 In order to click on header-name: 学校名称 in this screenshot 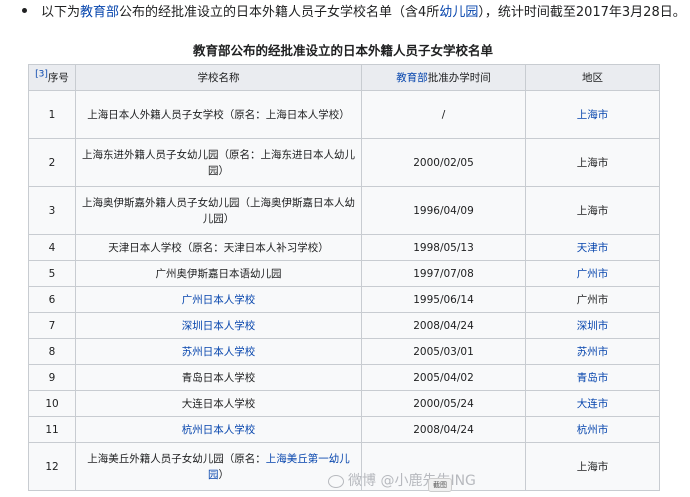, I will do `click(218, 77)`.